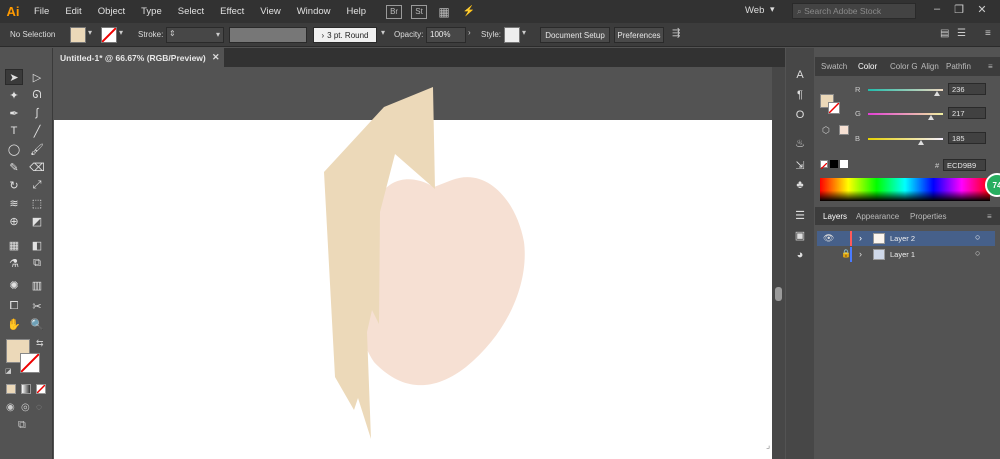 The image size is (1000, 459). What do you see at coordinates (25, 407) in the screenshot?
I see `draw-behind-icon: ◎` at bounding box center [25, 407].